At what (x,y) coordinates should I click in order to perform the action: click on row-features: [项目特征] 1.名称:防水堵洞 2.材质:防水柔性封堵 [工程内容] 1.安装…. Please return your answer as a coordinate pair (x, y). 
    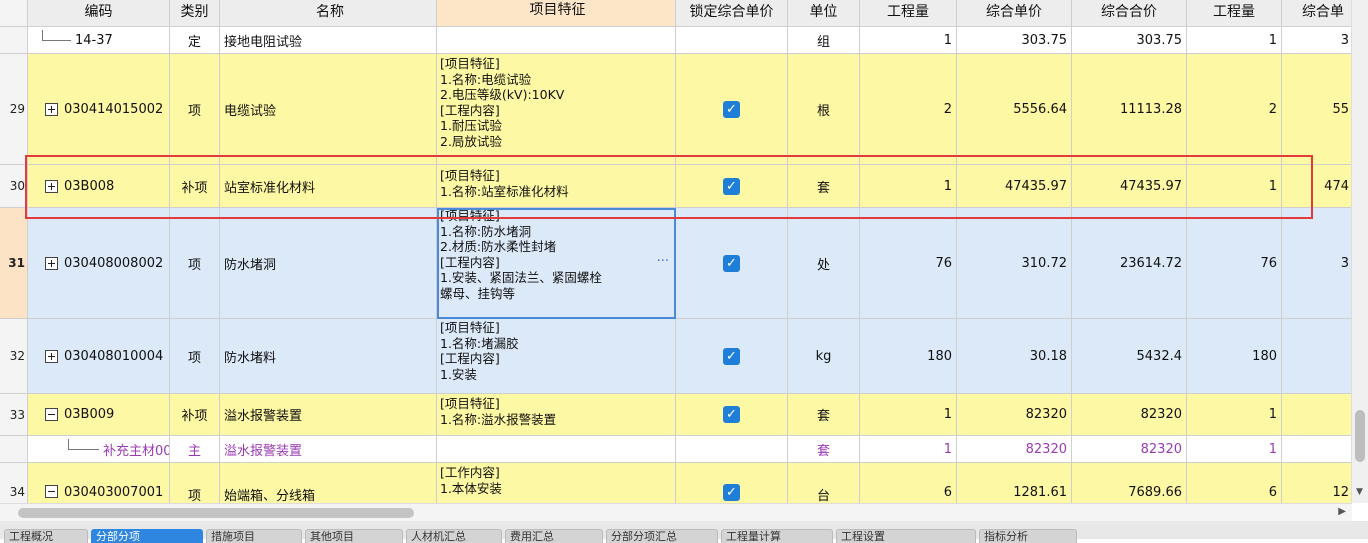
    Looking at the image, I should click on (556, 263).